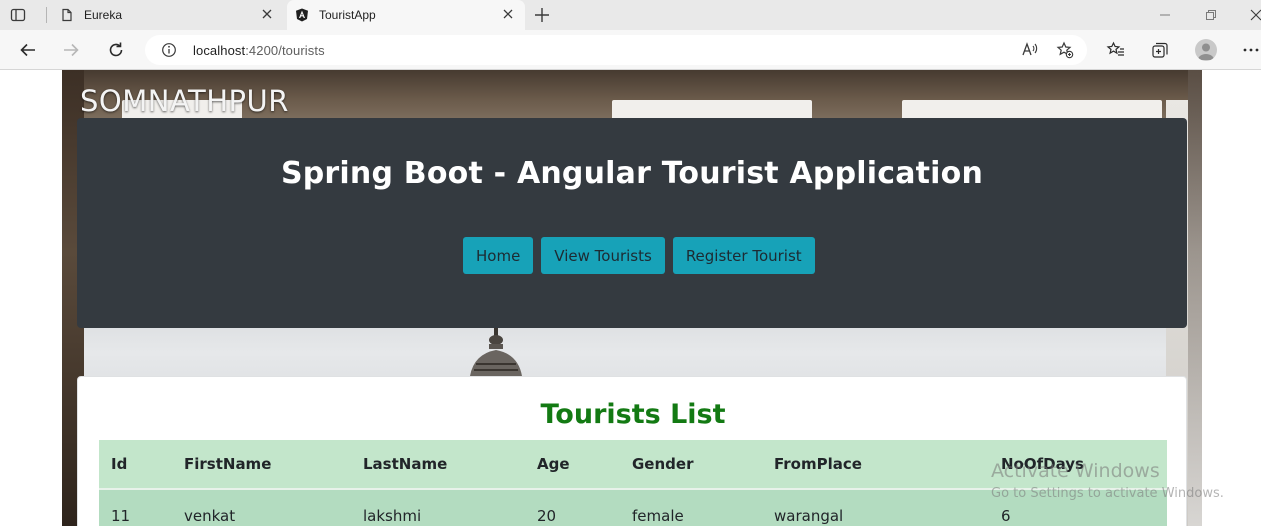 The height and width of the screenshot is (526, 1261). I want to click on background-edge, so click(1195, 298).